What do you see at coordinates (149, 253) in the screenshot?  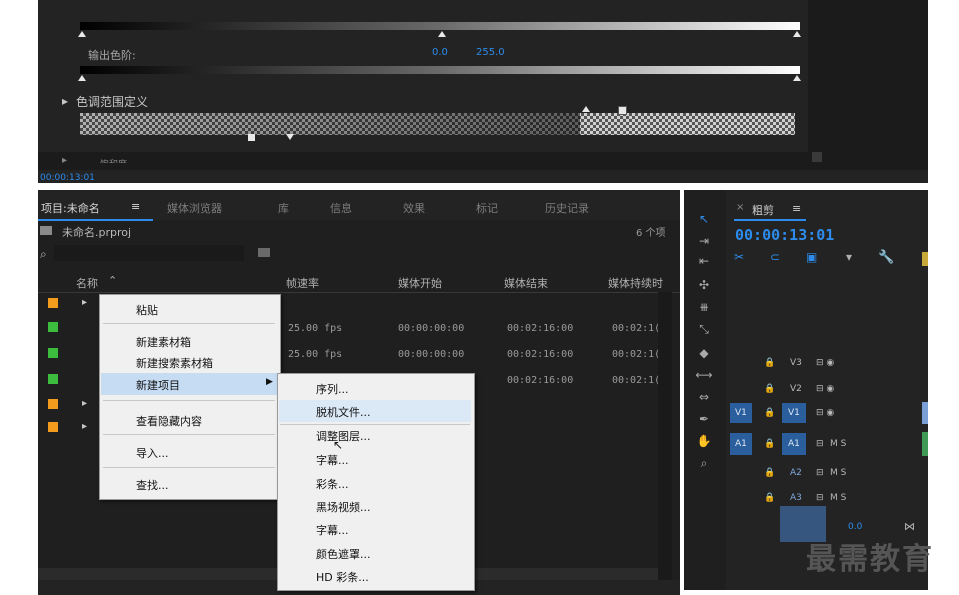 I see `search-input` at bounding box center [149, 253].